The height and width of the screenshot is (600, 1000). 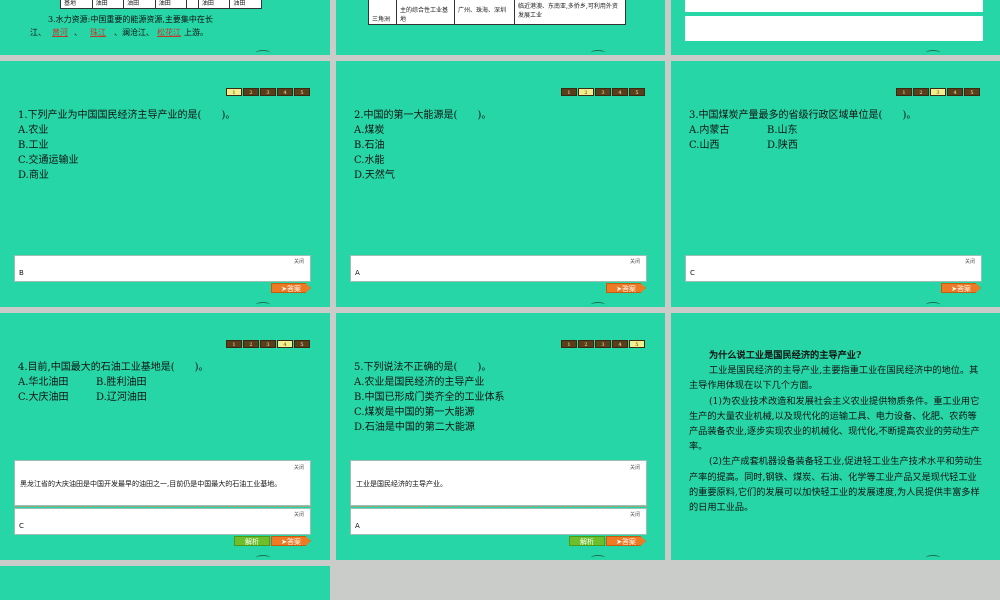 What do you see at coordinates (785, 355) in the screenshot?
I see `essay-title: 为什么说工业是国民经济的主导产业?` at bounding box center [785, 355].